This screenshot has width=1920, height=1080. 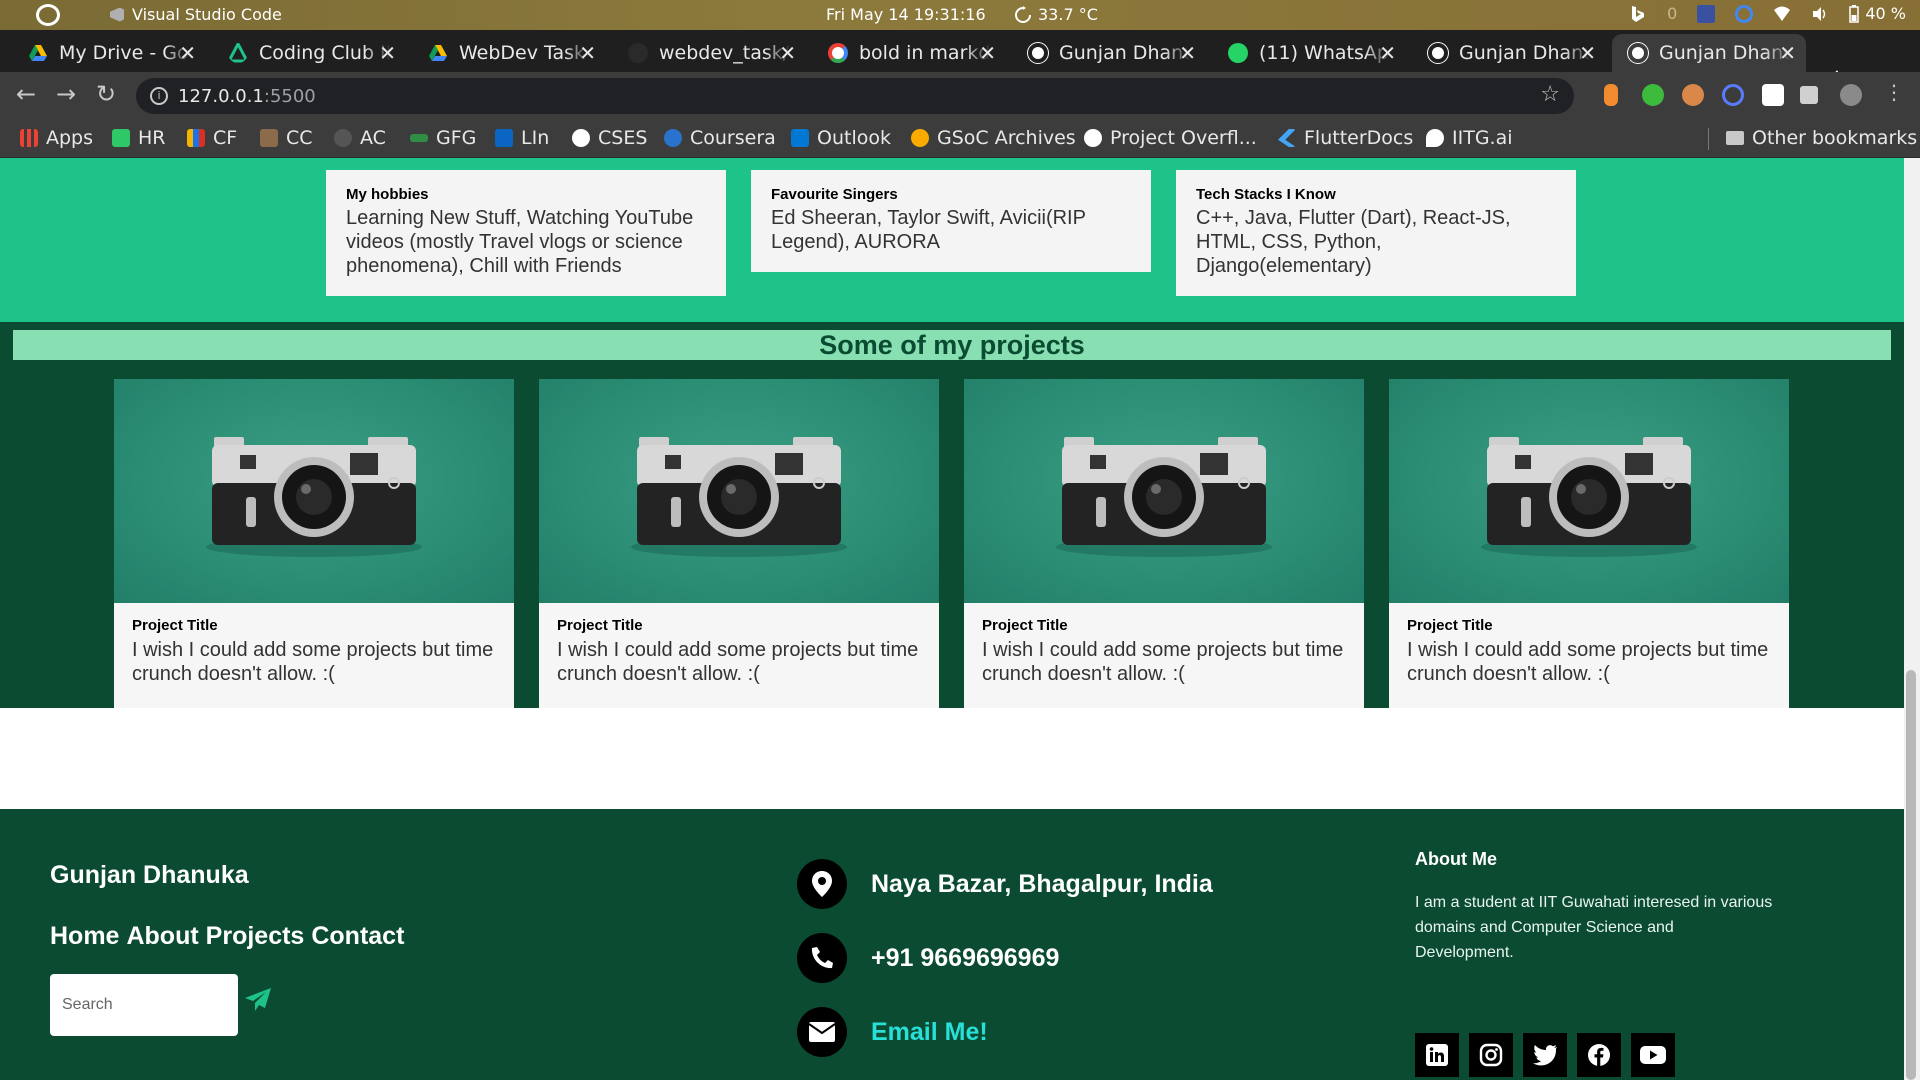 What do you see at coordinates (1820, 14) in the screenshot?
I see `volume-icon` at bounding box center [1820, 14].